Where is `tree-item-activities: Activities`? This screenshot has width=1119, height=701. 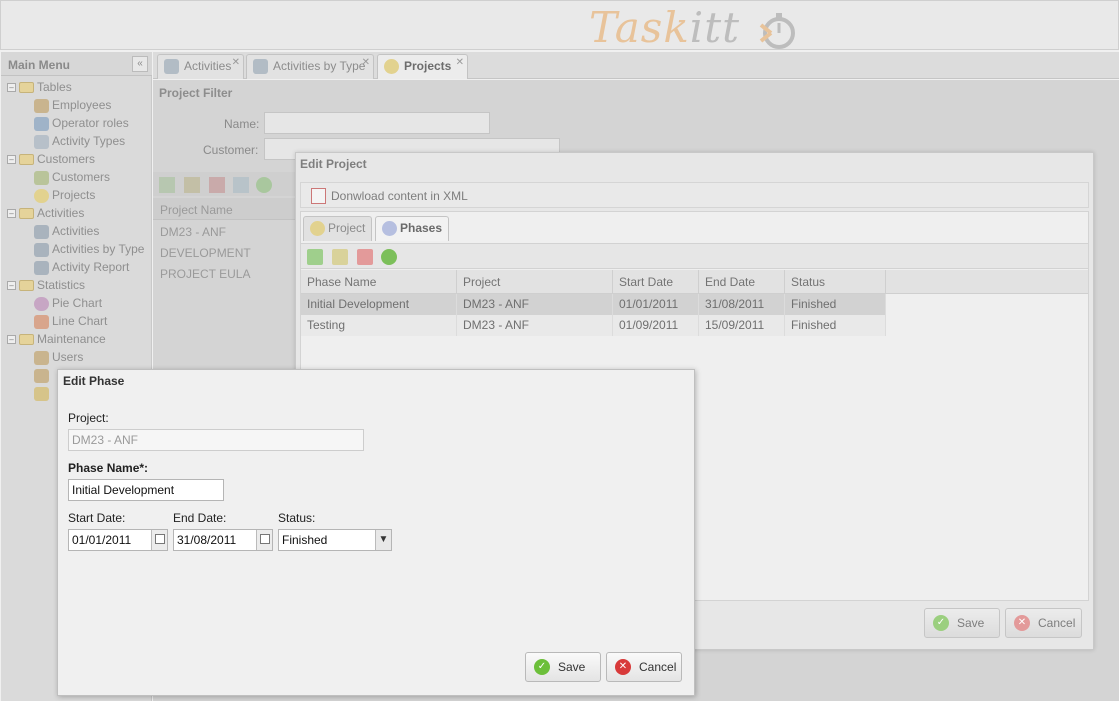 tree-item-activities: Activities is located at coordinates (66, 231).